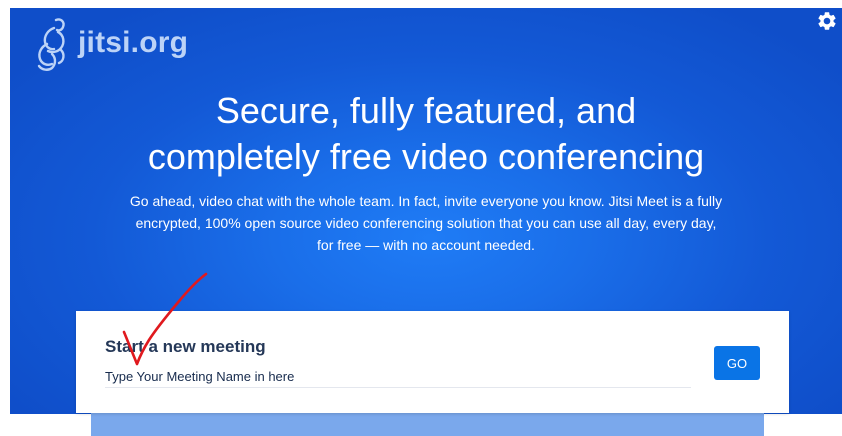  I want to click on hero-title-line-1: Secure, fully featured, and, so click(426, 110).